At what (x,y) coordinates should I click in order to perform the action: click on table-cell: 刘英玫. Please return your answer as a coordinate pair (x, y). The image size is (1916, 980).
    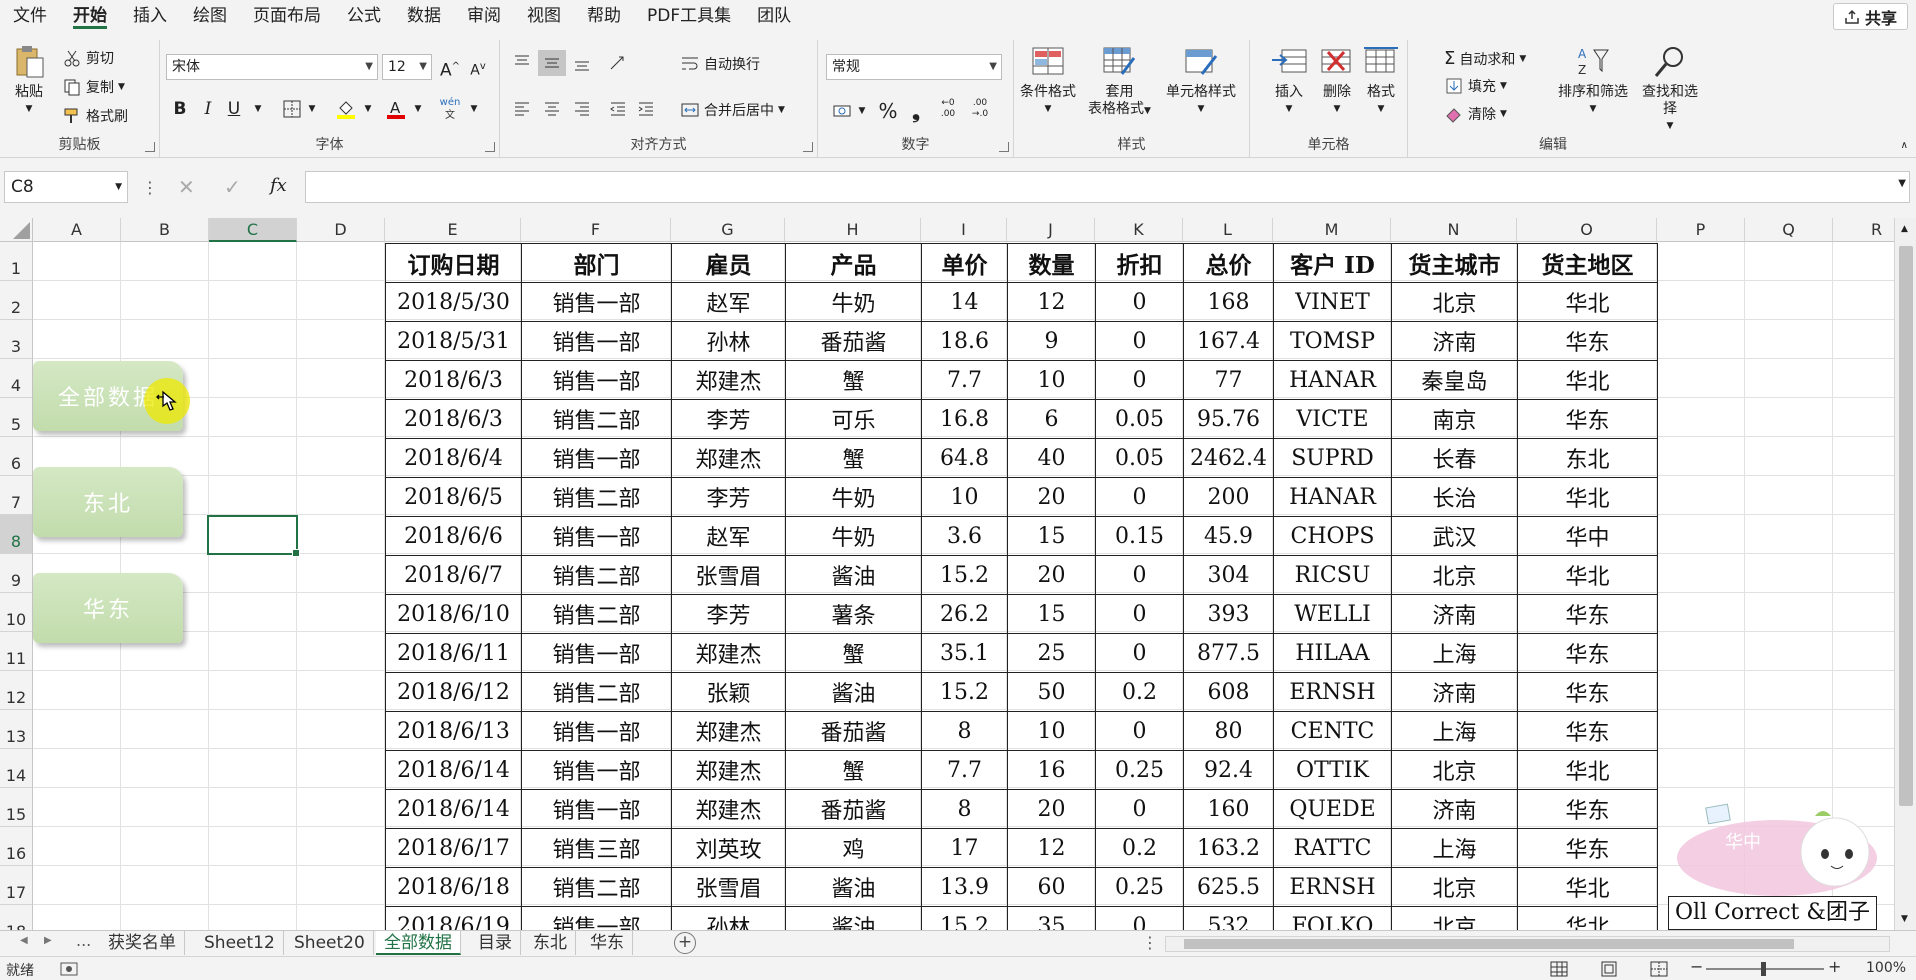
    Looking at the image, I should click on (728, 848).